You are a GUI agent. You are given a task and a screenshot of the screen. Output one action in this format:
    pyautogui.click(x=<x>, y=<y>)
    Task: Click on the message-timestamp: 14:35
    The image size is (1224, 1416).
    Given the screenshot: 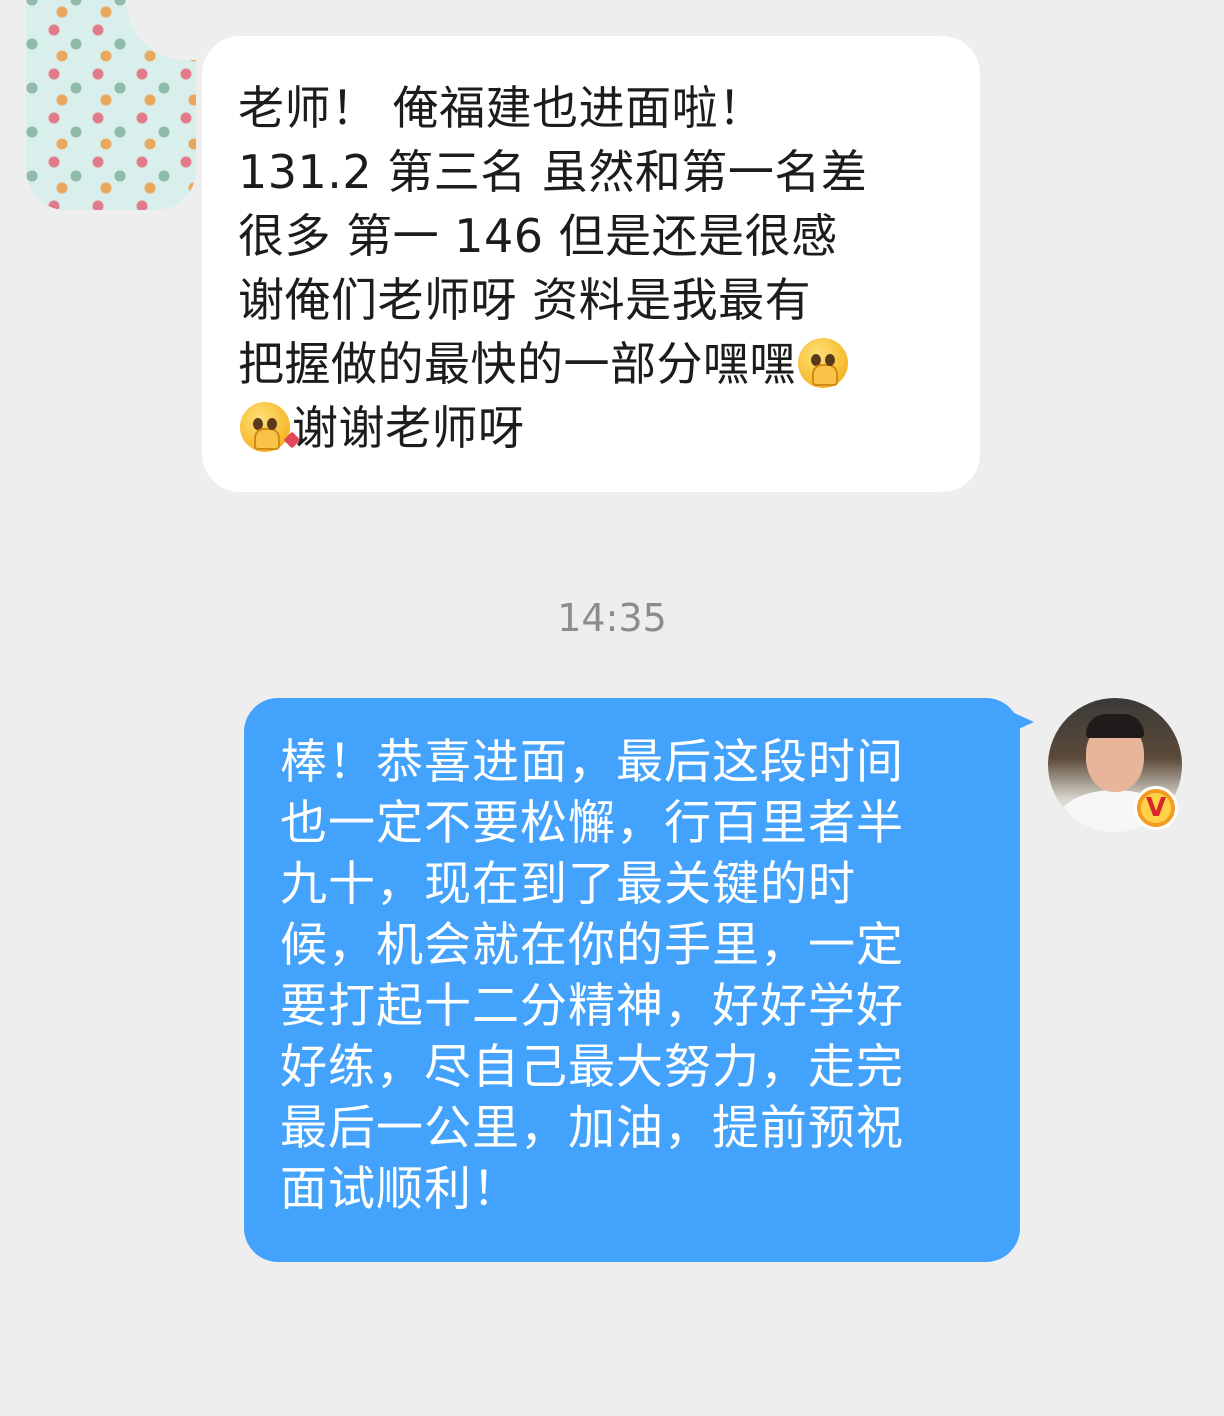 What is the action you would take?
    pyautogui.click(x=612, y=618)
    